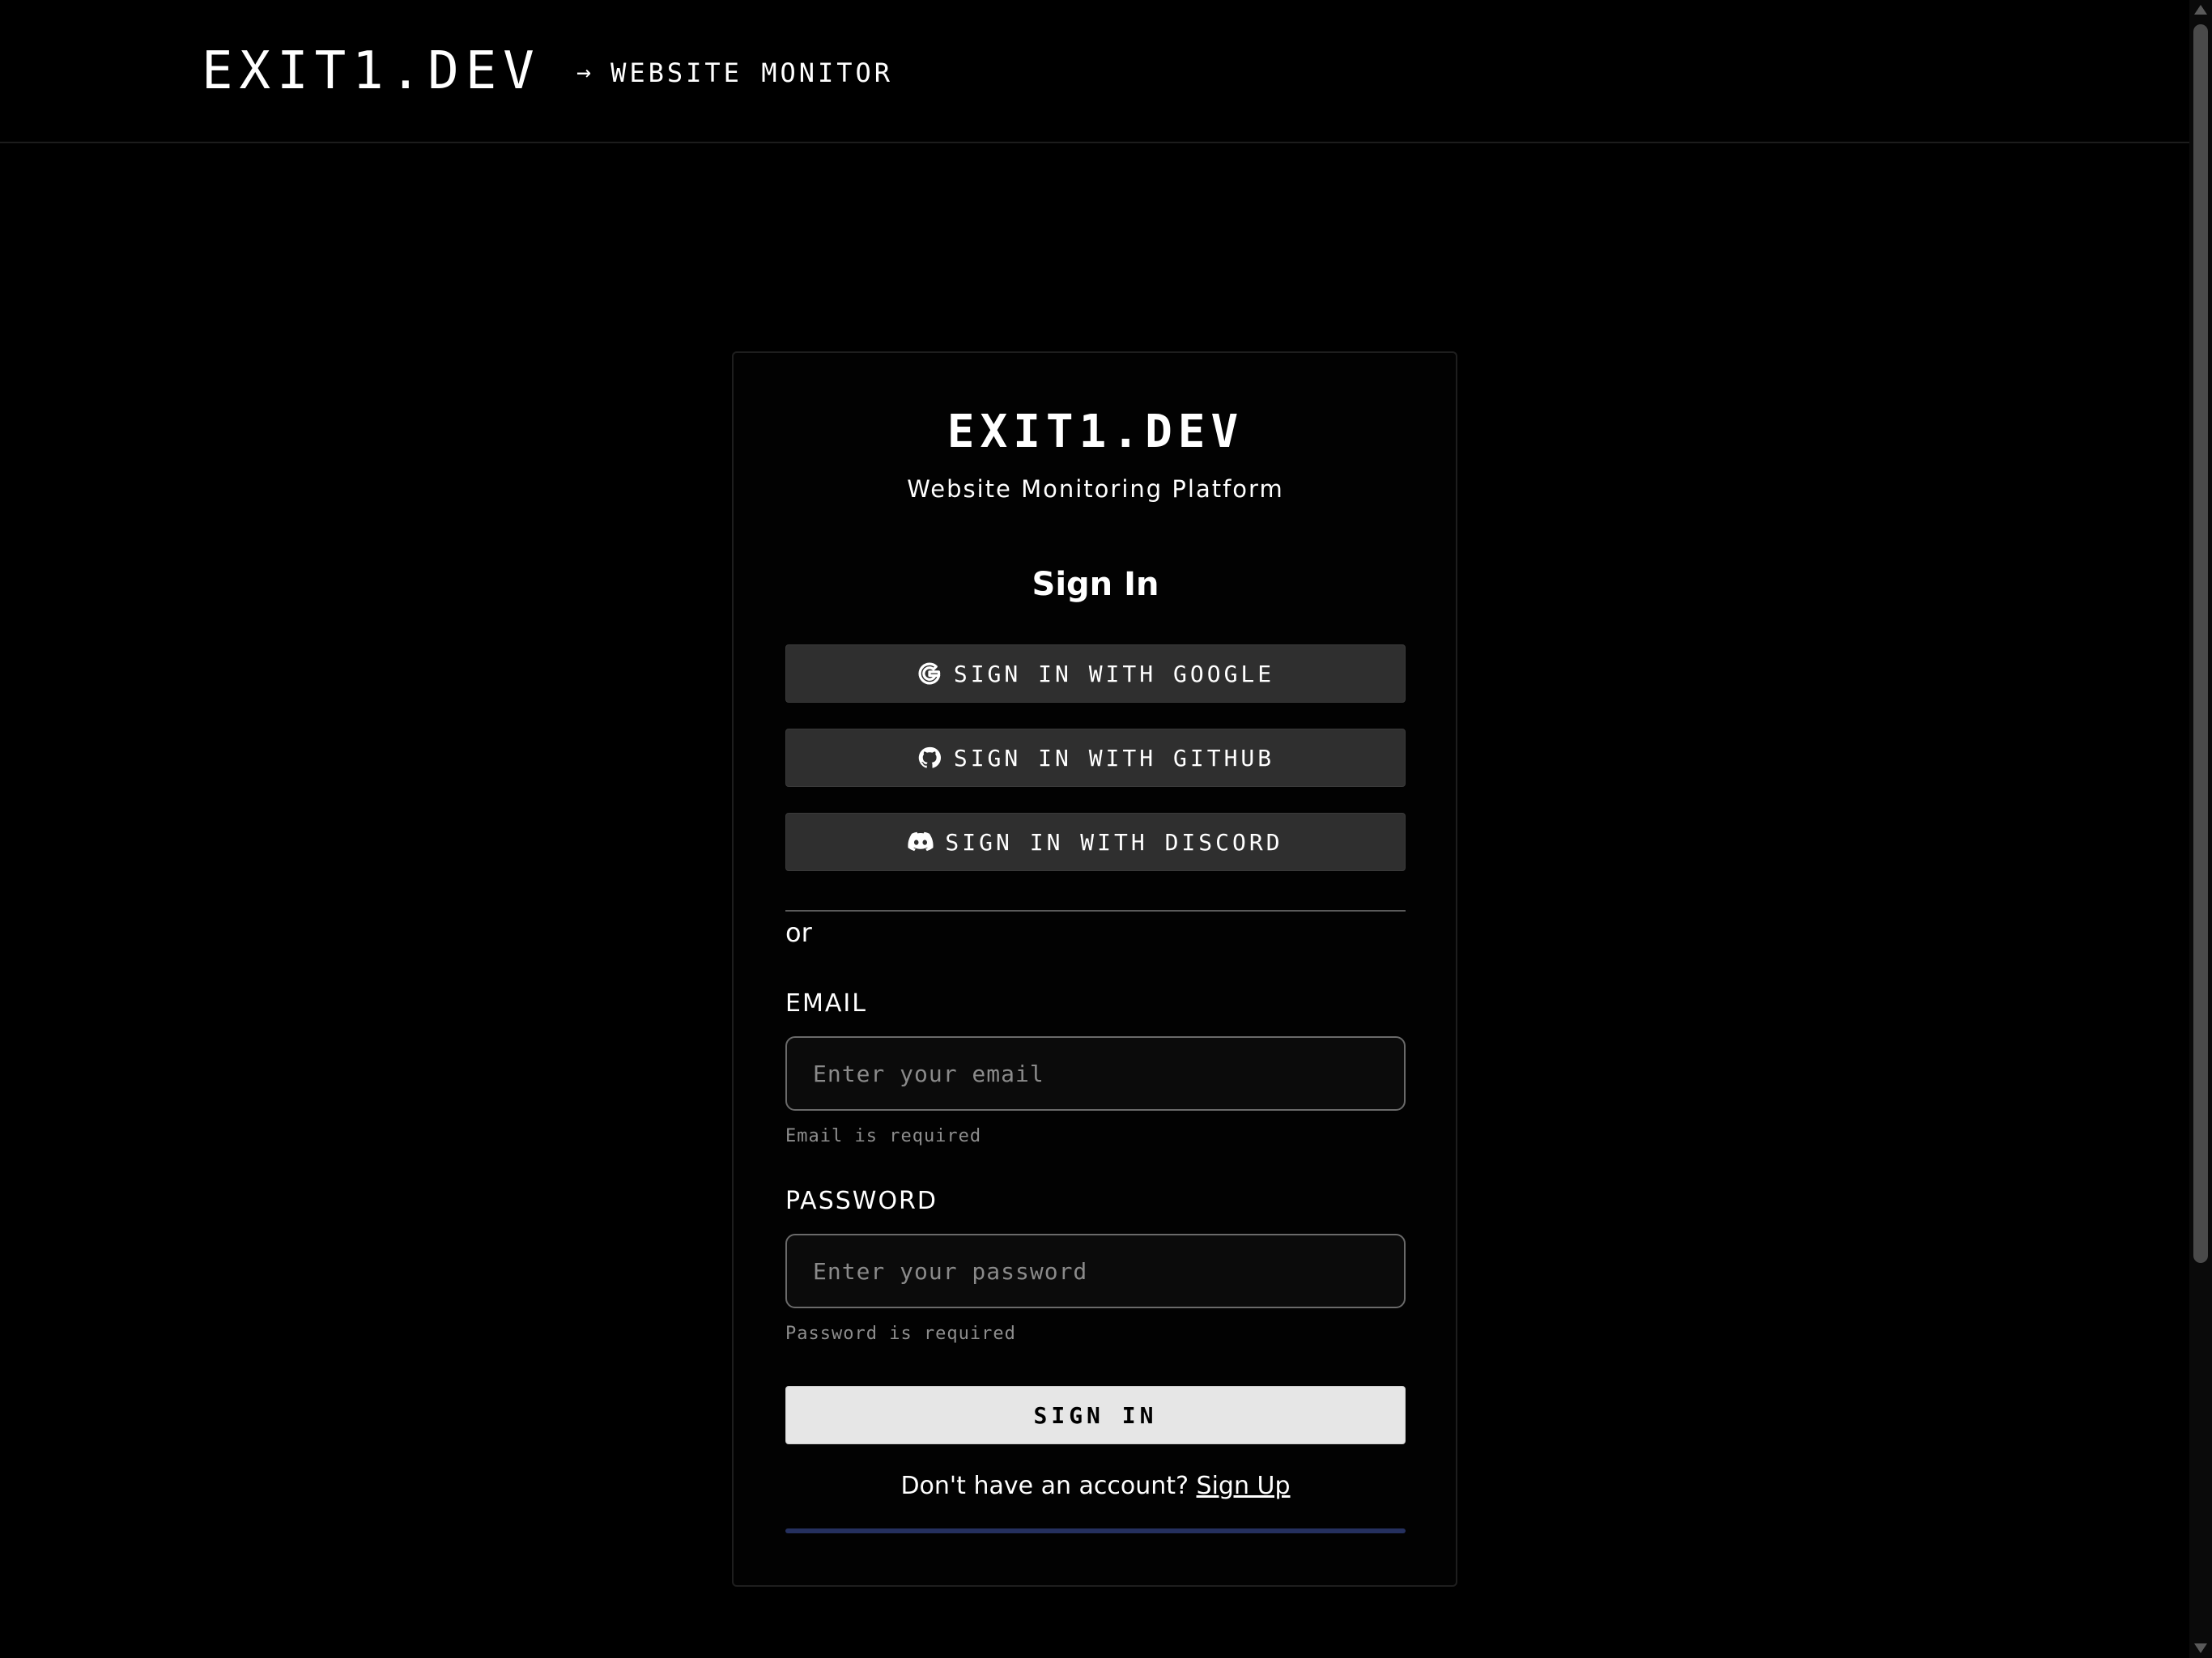  Describe the element at coordinates (1095, 432) in the screenshot. I see `card-title: EXIT1.DEV` at that location.